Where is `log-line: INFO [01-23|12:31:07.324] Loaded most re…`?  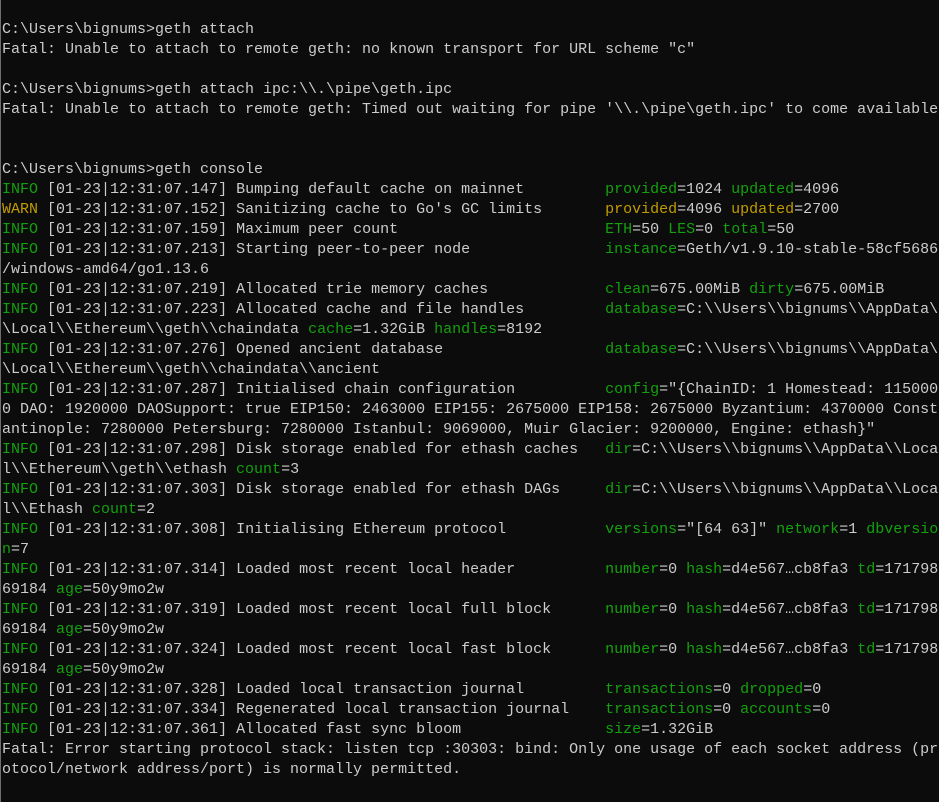 log-line: INFO [01-23|12:31:07.324] Loaded most re… is located at coordinates (470, 650).